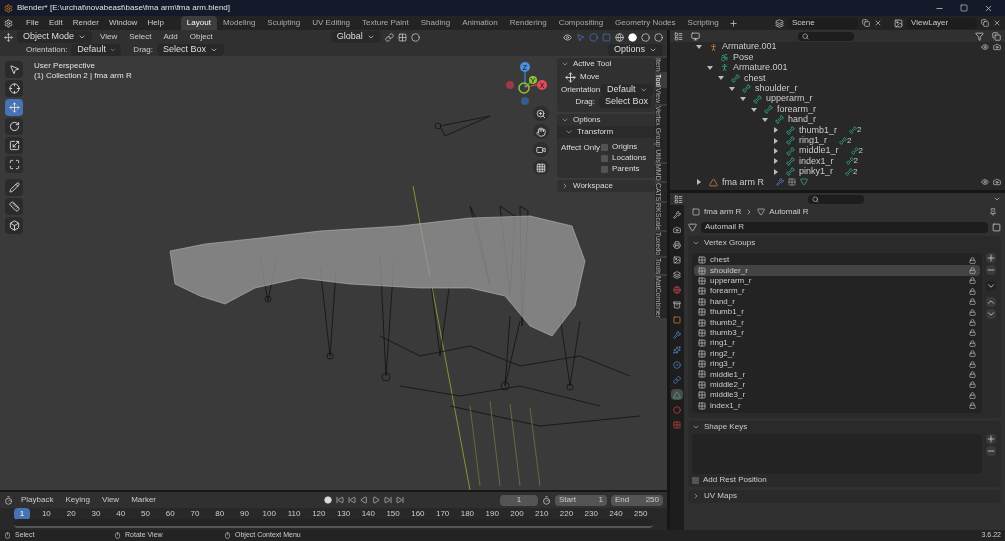  What do you see at coordinates (333, 519) in the screenshot?
I see `timeline-ruler: 1 10 20 30 40 50 60 70 80 90 100 110 120 130 140 150 160 170 180 190 200 210 220 230 240 250` at bounding box center [333, 519].